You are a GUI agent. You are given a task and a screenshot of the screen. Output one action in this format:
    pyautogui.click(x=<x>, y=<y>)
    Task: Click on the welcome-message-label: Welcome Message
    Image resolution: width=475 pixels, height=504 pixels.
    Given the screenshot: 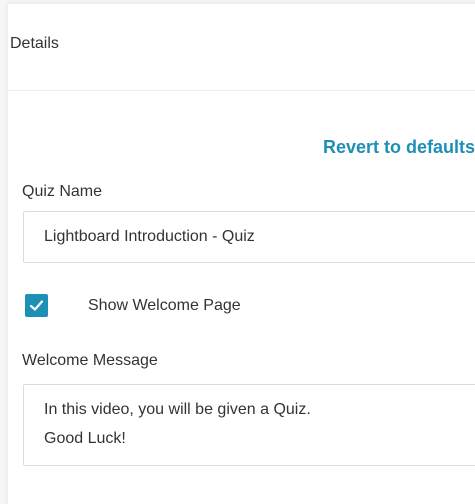 What is the action you would take?
    pyautogui.click(x=90, y=360)
    